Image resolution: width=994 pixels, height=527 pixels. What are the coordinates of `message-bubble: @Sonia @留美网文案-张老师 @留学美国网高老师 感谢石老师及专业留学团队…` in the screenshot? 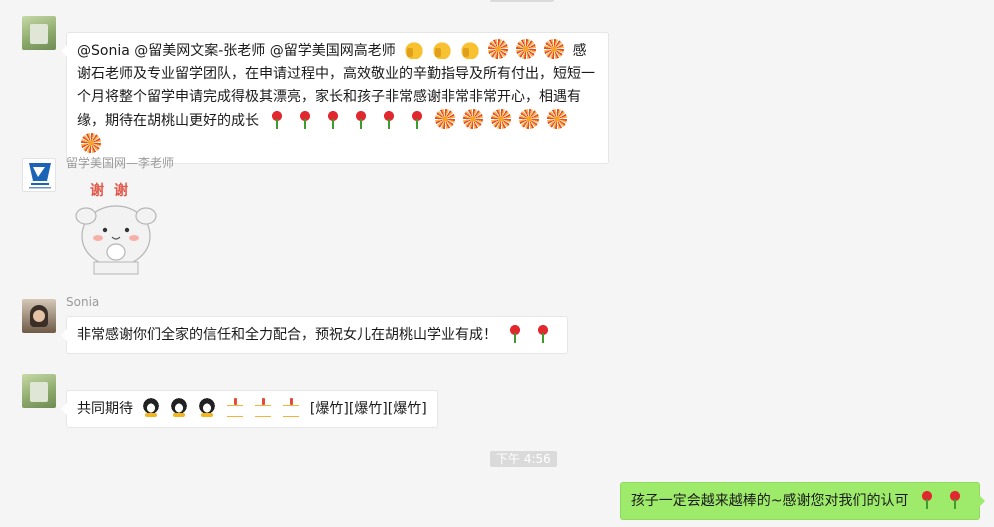 It's located at (335, 98).